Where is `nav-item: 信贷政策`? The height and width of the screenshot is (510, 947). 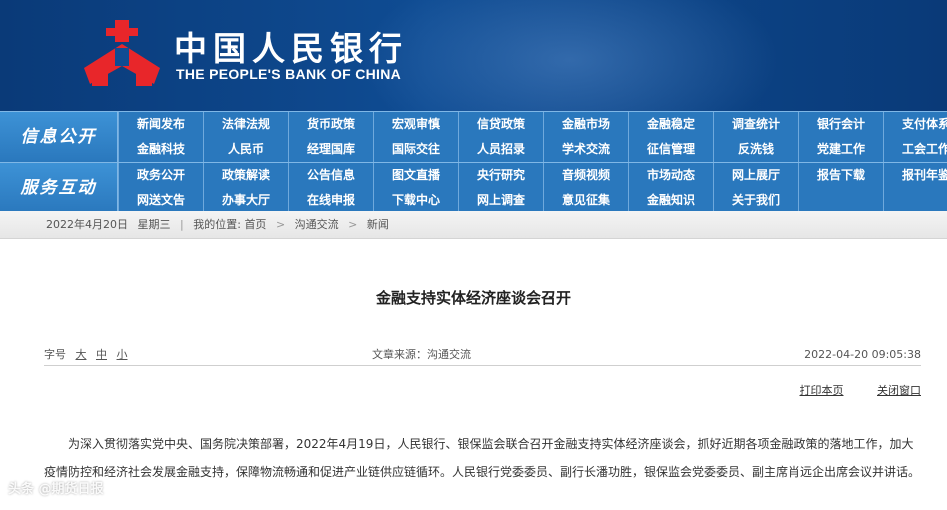
nav-item: 信贷政策 is located at coordinates (500, 124).